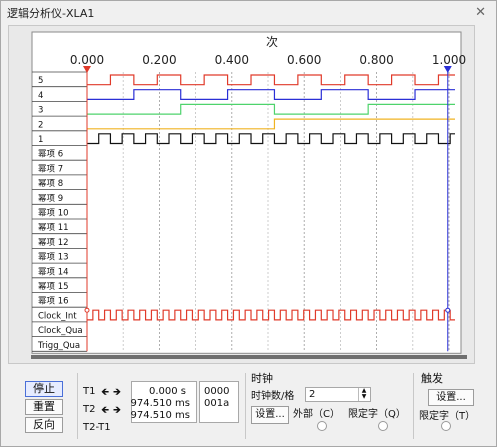  What do you see at coordinates (53, 302) in the screenshot?
I see `channel-label: 幂项 16` at bounding box center [53, 302].